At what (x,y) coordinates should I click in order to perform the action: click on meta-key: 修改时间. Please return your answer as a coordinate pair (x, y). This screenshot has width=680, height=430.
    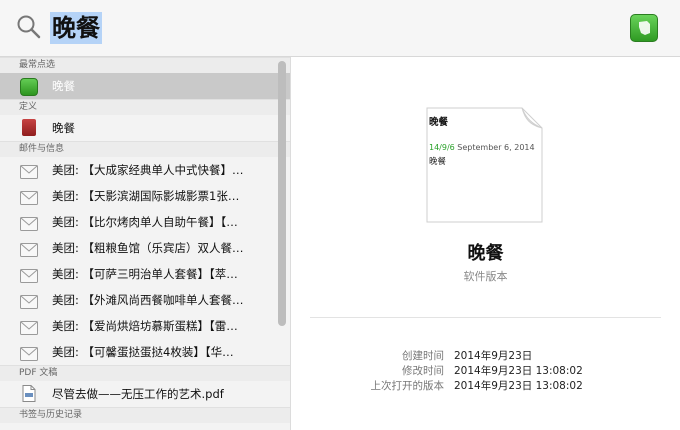
    Looking at the image, I should click on (423, 371).